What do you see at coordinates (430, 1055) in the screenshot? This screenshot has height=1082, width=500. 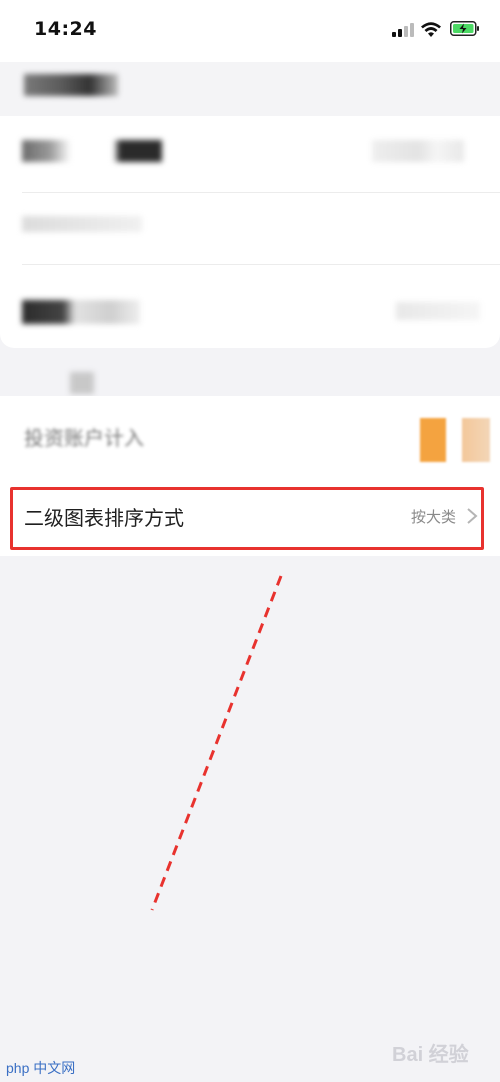 I see `baidu-watermark: Bai 经验` at bounding box center [430, 1055].